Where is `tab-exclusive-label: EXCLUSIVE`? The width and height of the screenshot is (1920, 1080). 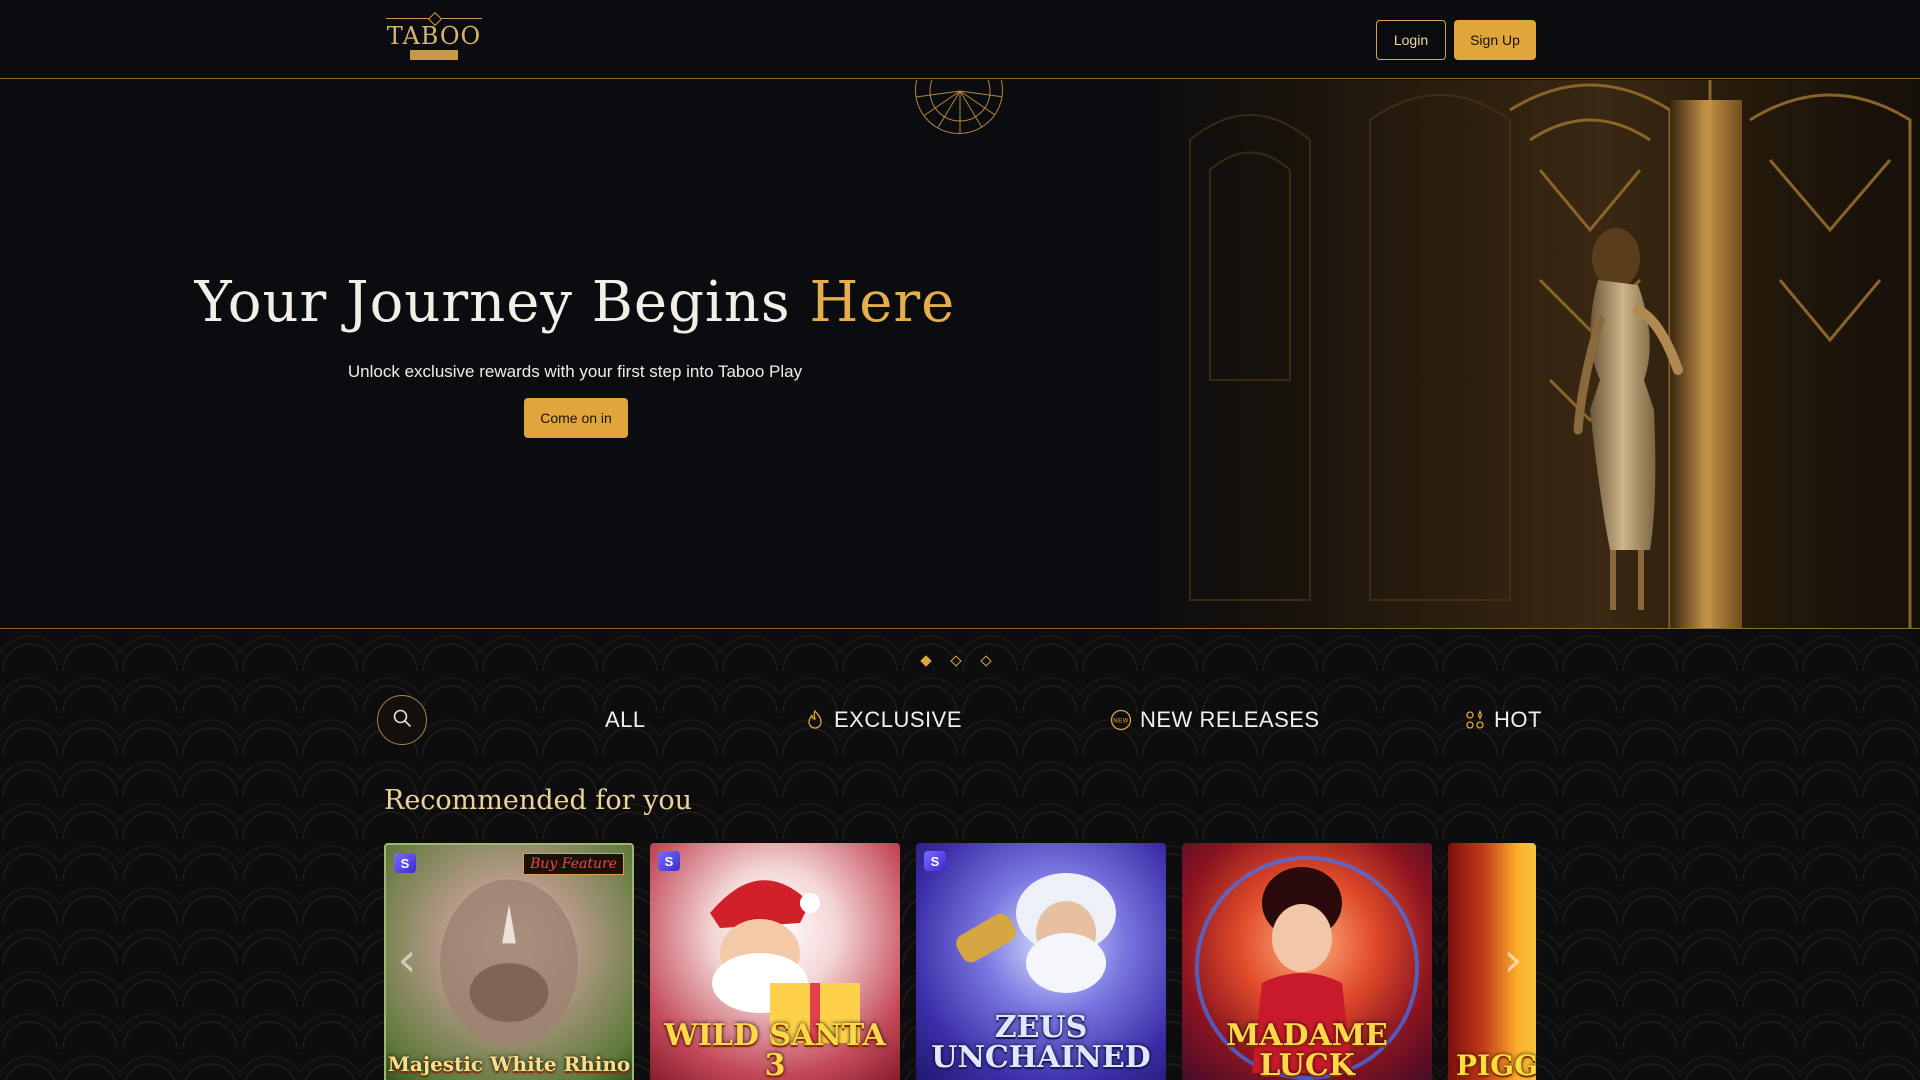
tab-exclusive-label: EXCLUSIVE is located at coordinates (898, 719).